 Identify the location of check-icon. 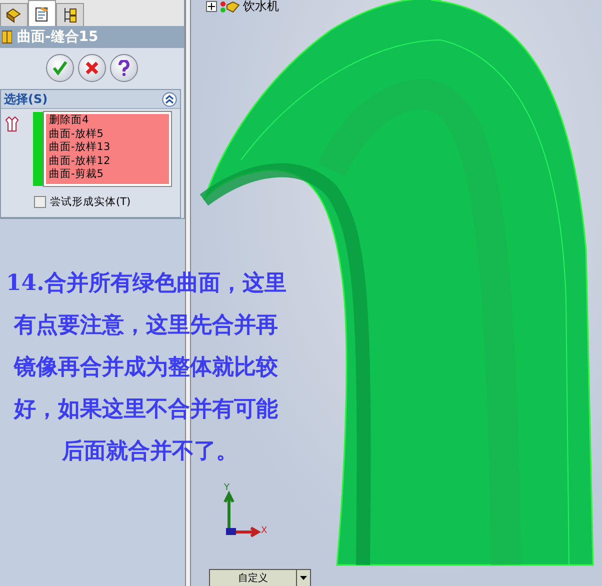
(60, 68).